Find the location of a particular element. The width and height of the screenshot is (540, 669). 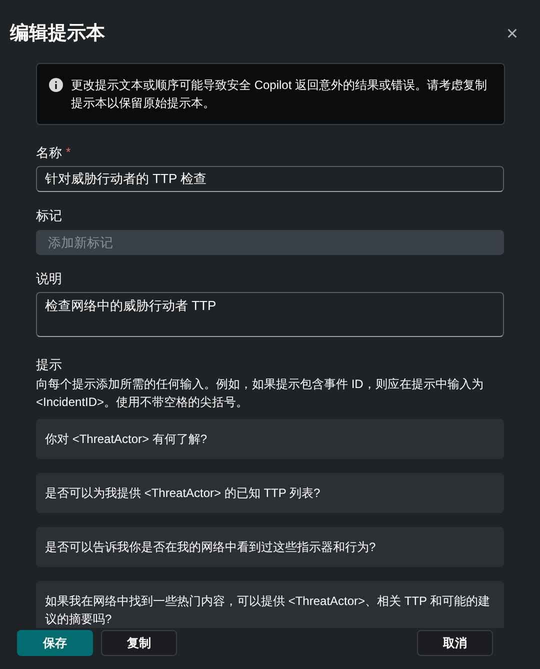

save-button: 保存 is located at coordinates (55, 643).